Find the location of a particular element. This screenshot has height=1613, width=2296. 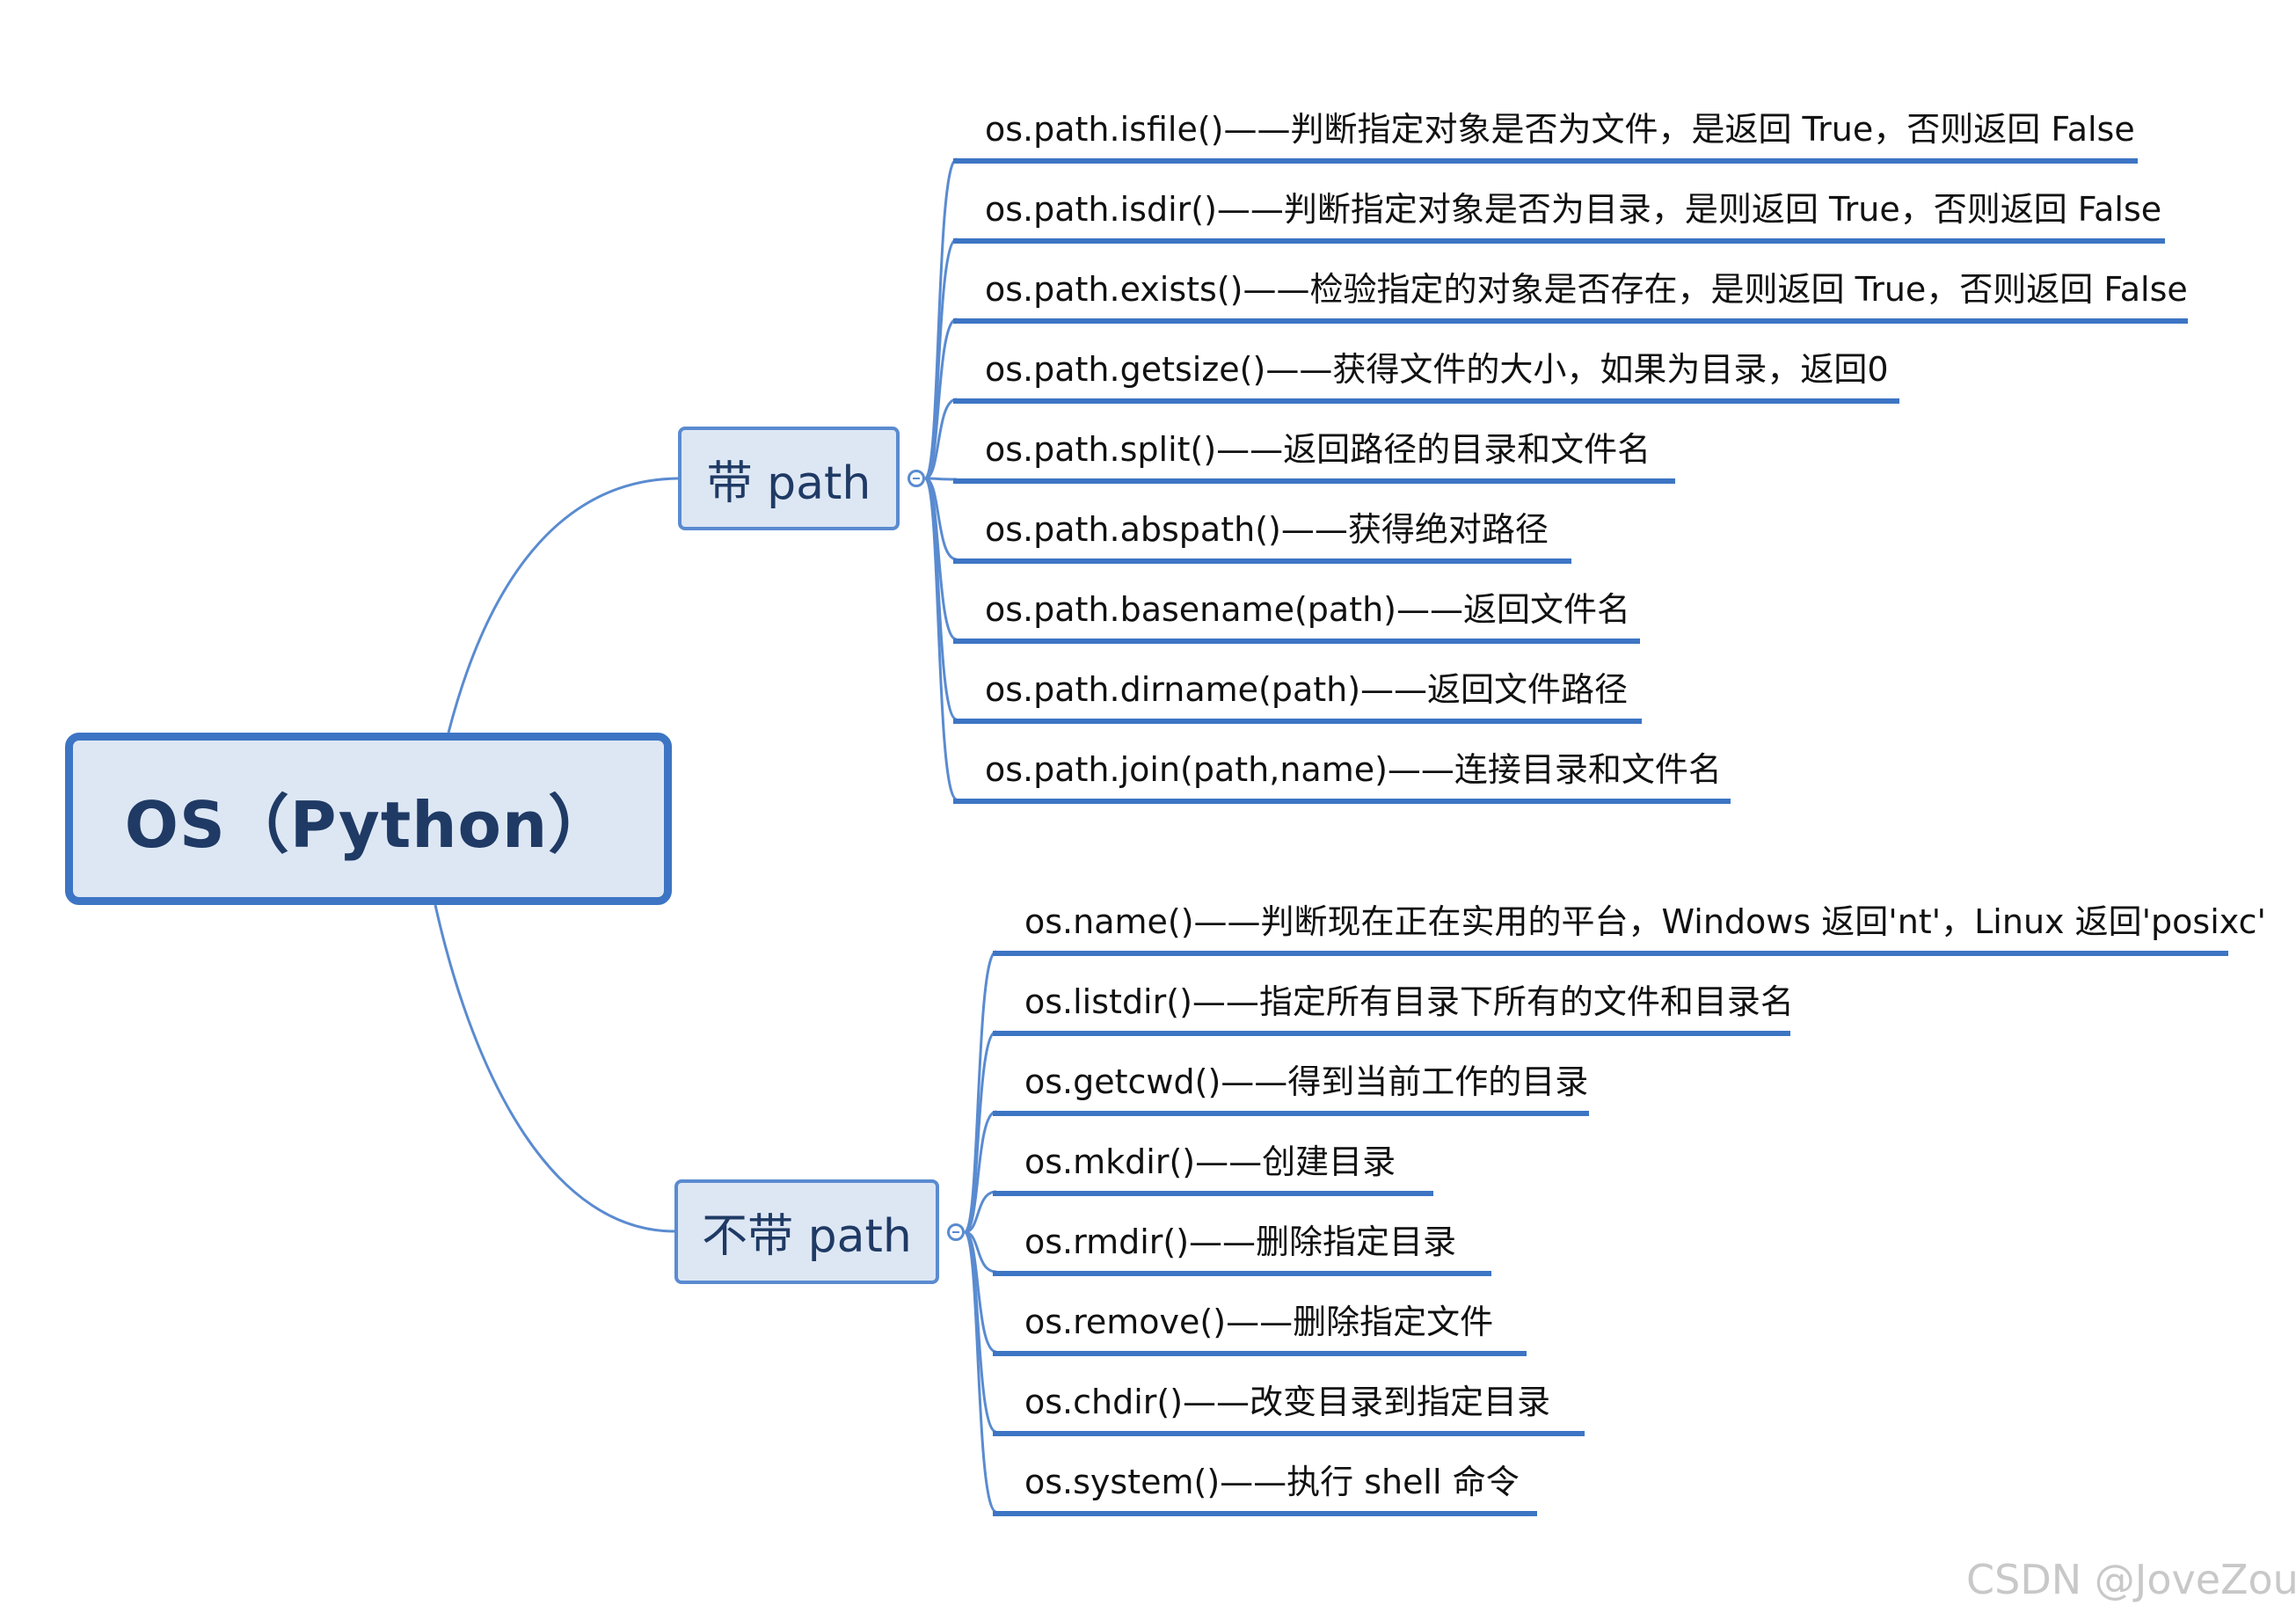

branch-without-path: 不带 path is located at coordinates (807, 1231).